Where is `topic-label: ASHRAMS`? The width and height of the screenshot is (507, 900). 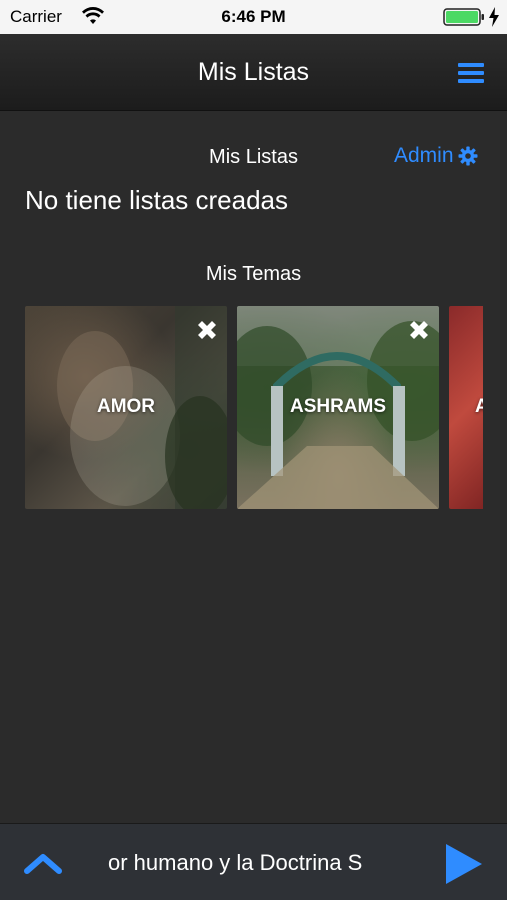
topic-label: ASHRAMS is located at coordinates (338, 406).